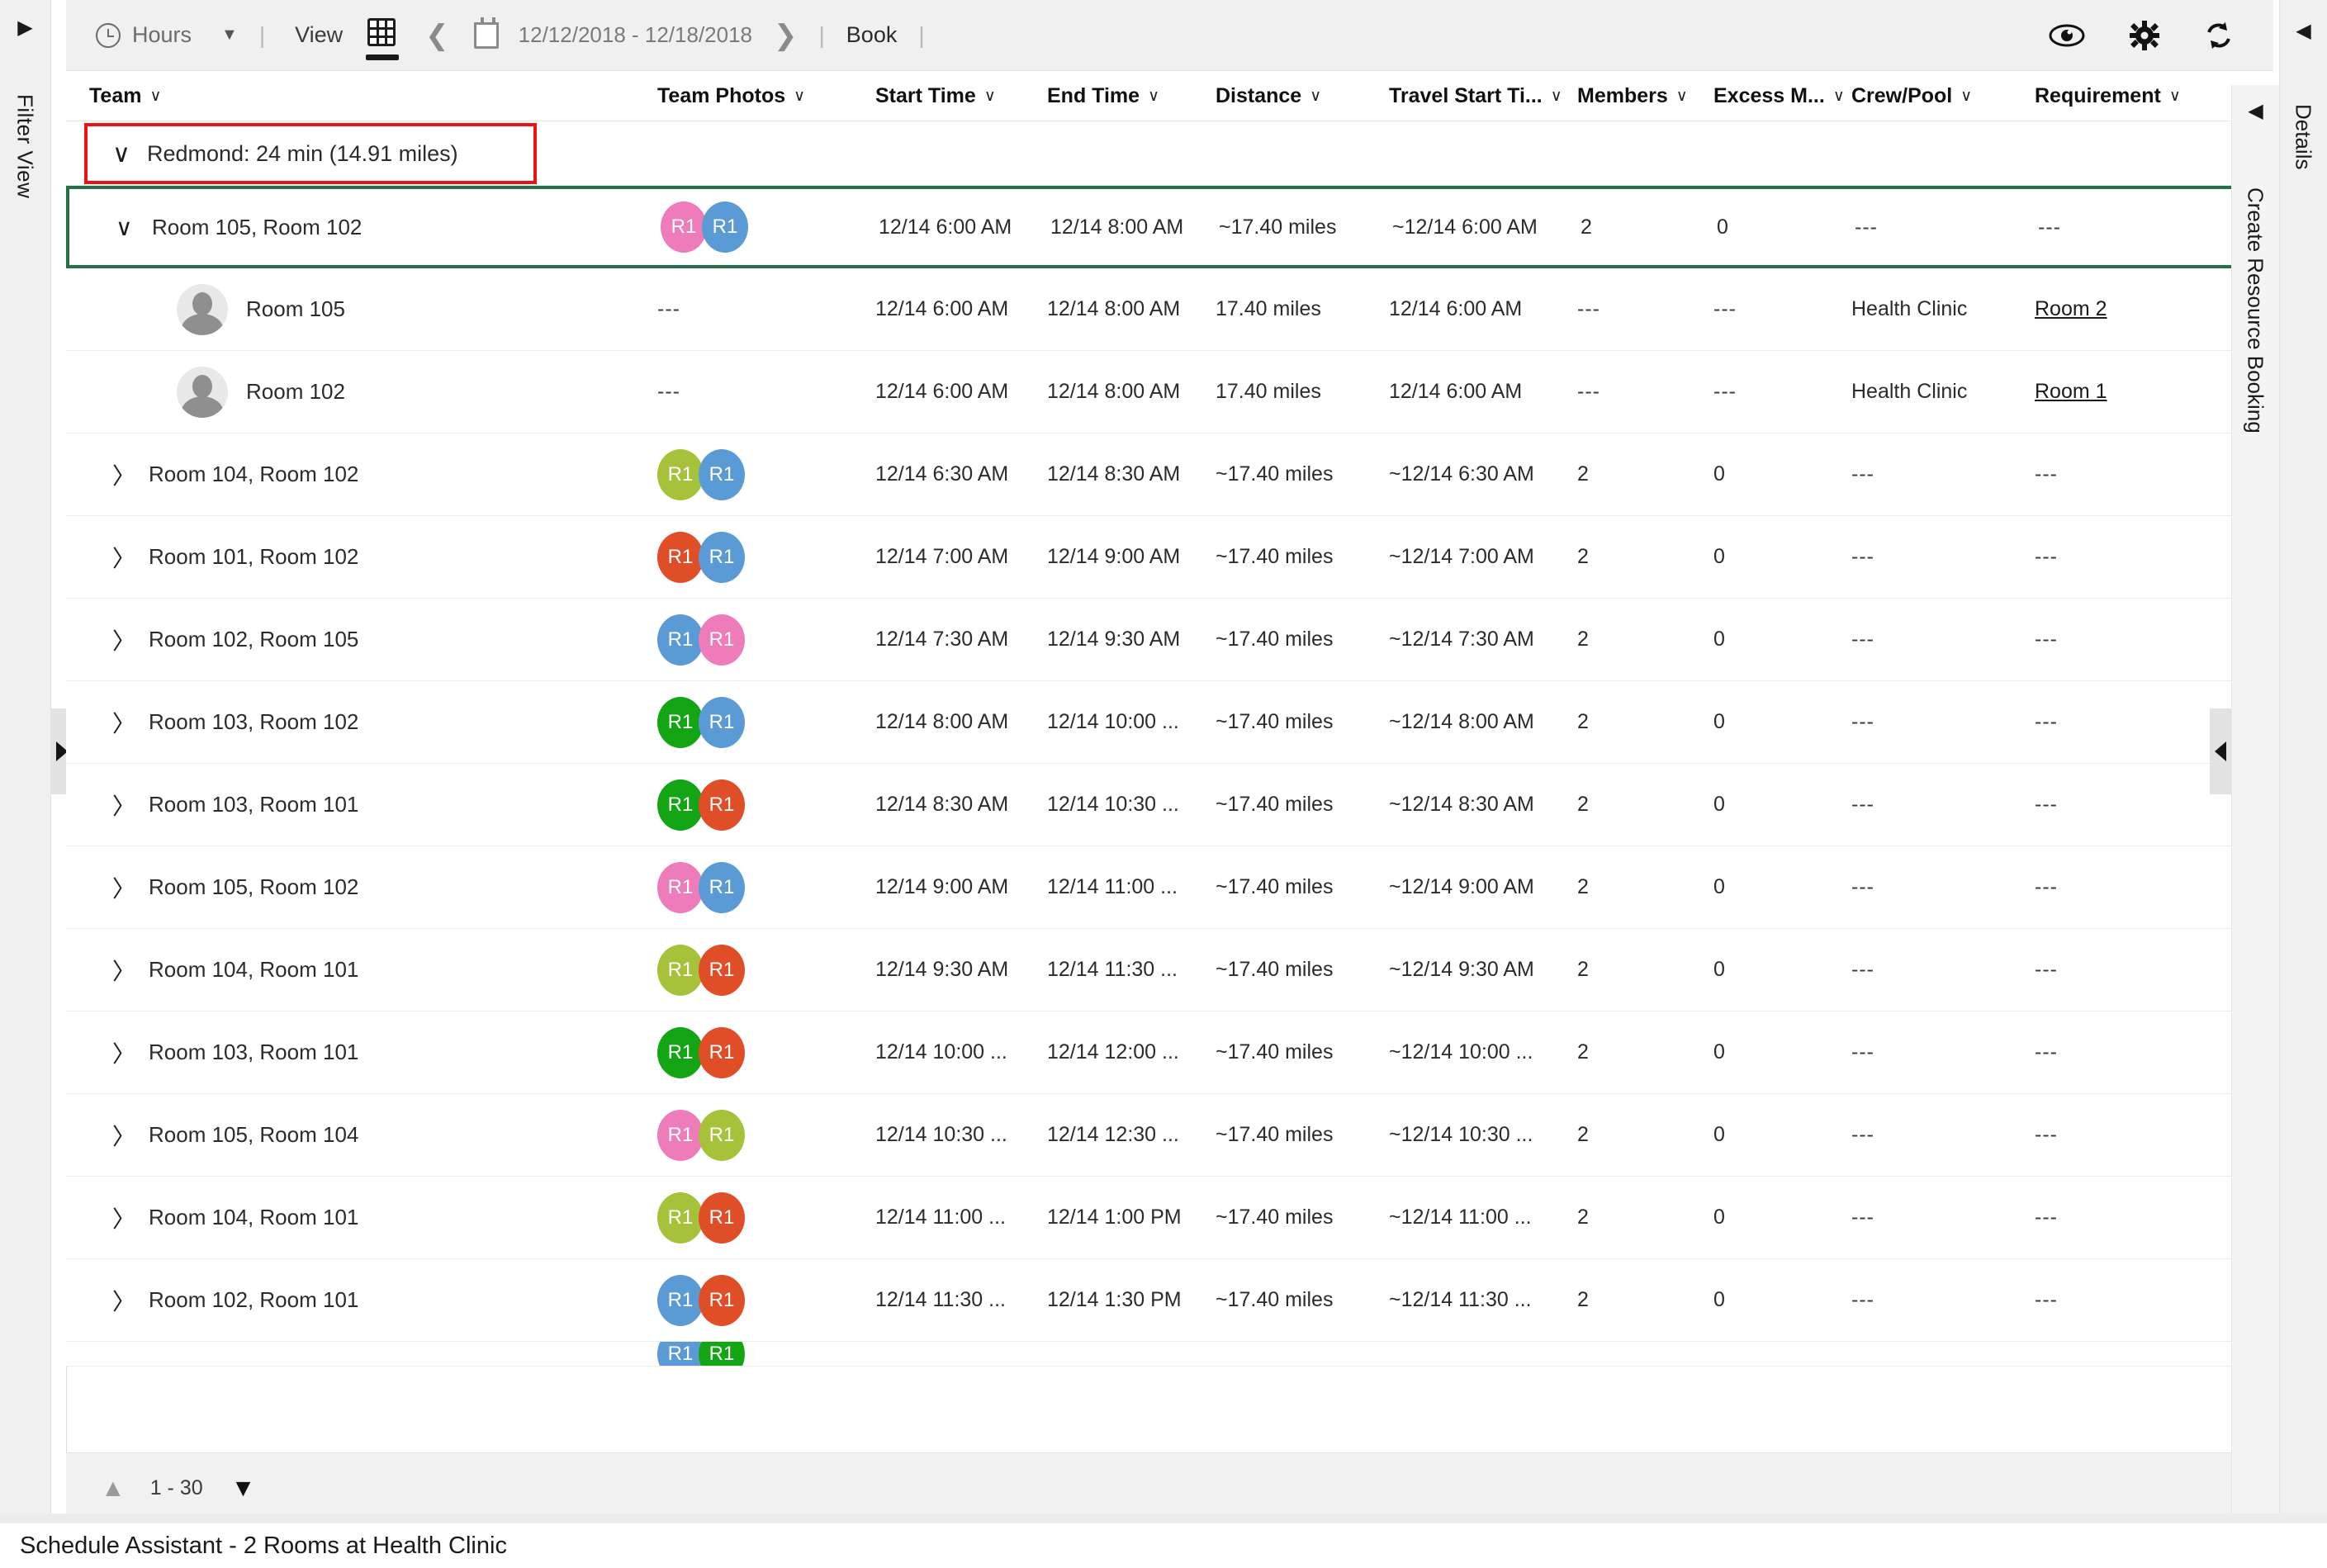 Image resolution: width=2327 pixels, height=1568 pixels. I want to click on requirement-cell: Room 2, so click(2121, 309).